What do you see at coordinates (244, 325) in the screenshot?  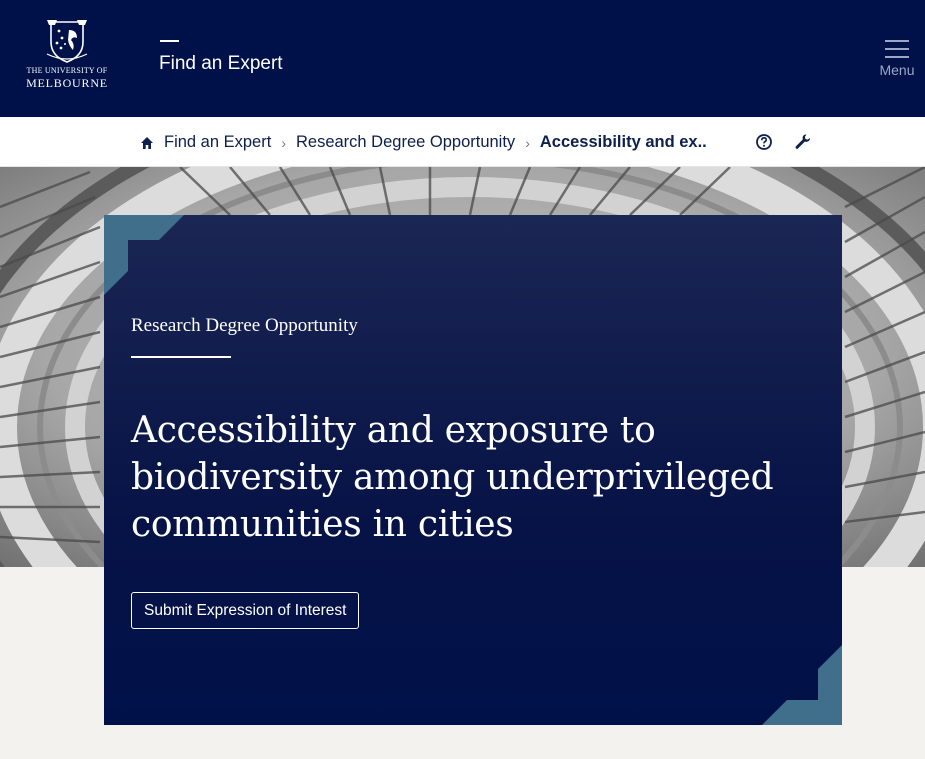 I see `hero-eyebrow: Research Degree Opportunity` at bounding box center [244, 325].